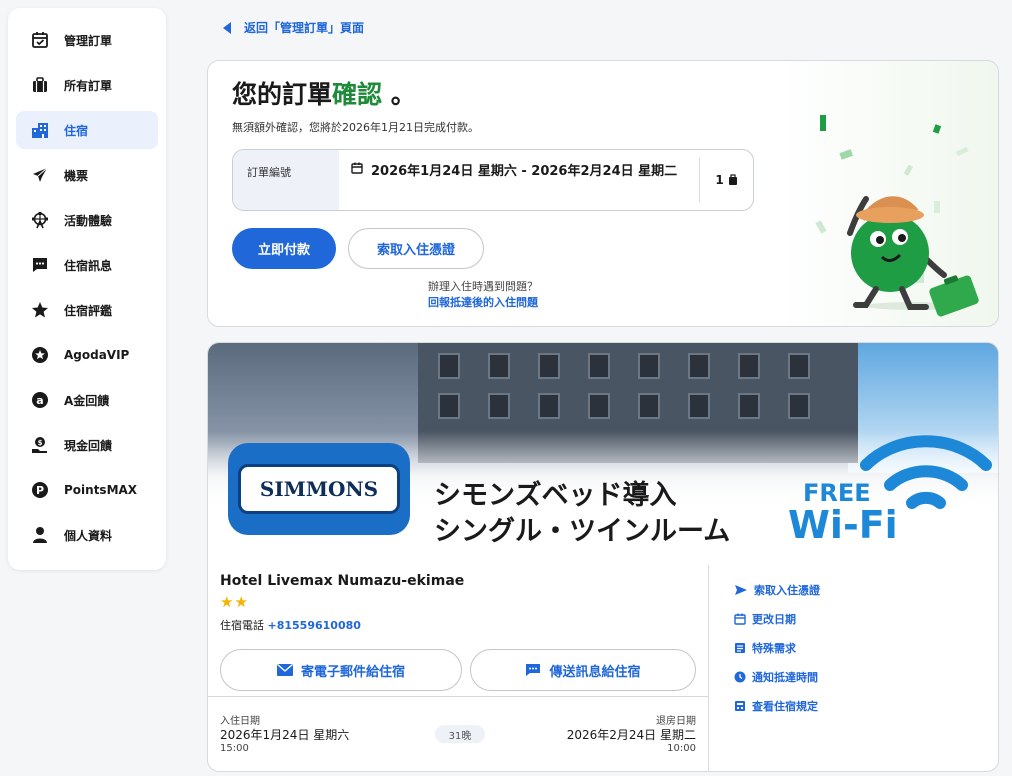  Describe the element at coordinates (234, 602) in the screenshot. I see `star-rating: ★★` at that location.